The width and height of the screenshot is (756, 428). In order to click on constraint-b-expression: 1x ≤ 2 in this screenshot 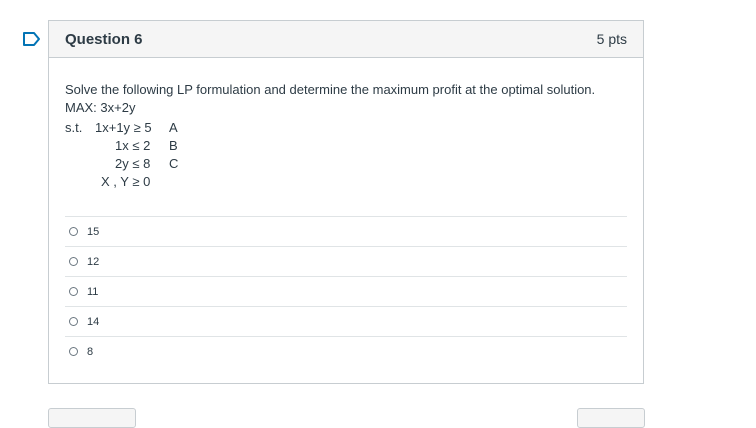, I will do `click(133, 145)`.